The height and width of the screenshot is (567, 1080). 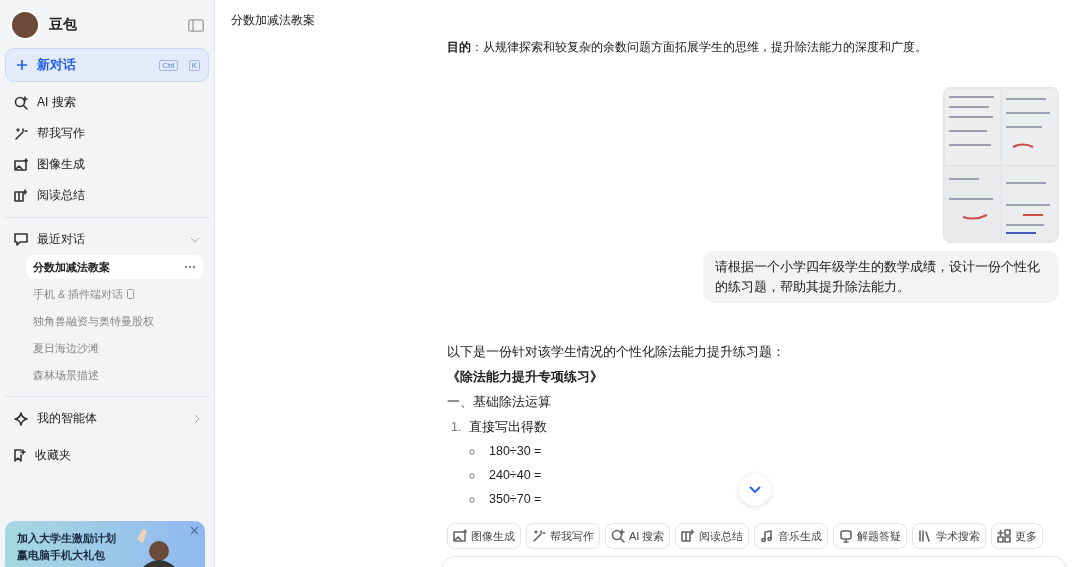 I want to click on bookmark-icon, so click(x=20, y=455).